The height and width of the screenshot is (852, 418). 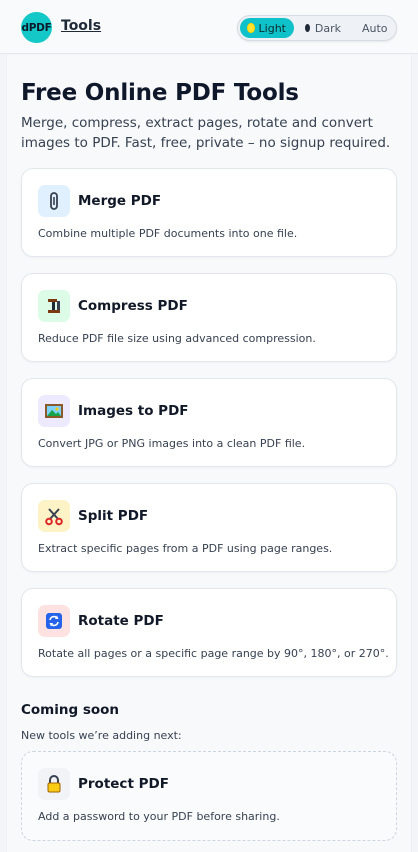 What do you see at coordinates (123, 784) in the screenshot?
I see `tool-title: Protect PDF` at bounding box center [123, 784].